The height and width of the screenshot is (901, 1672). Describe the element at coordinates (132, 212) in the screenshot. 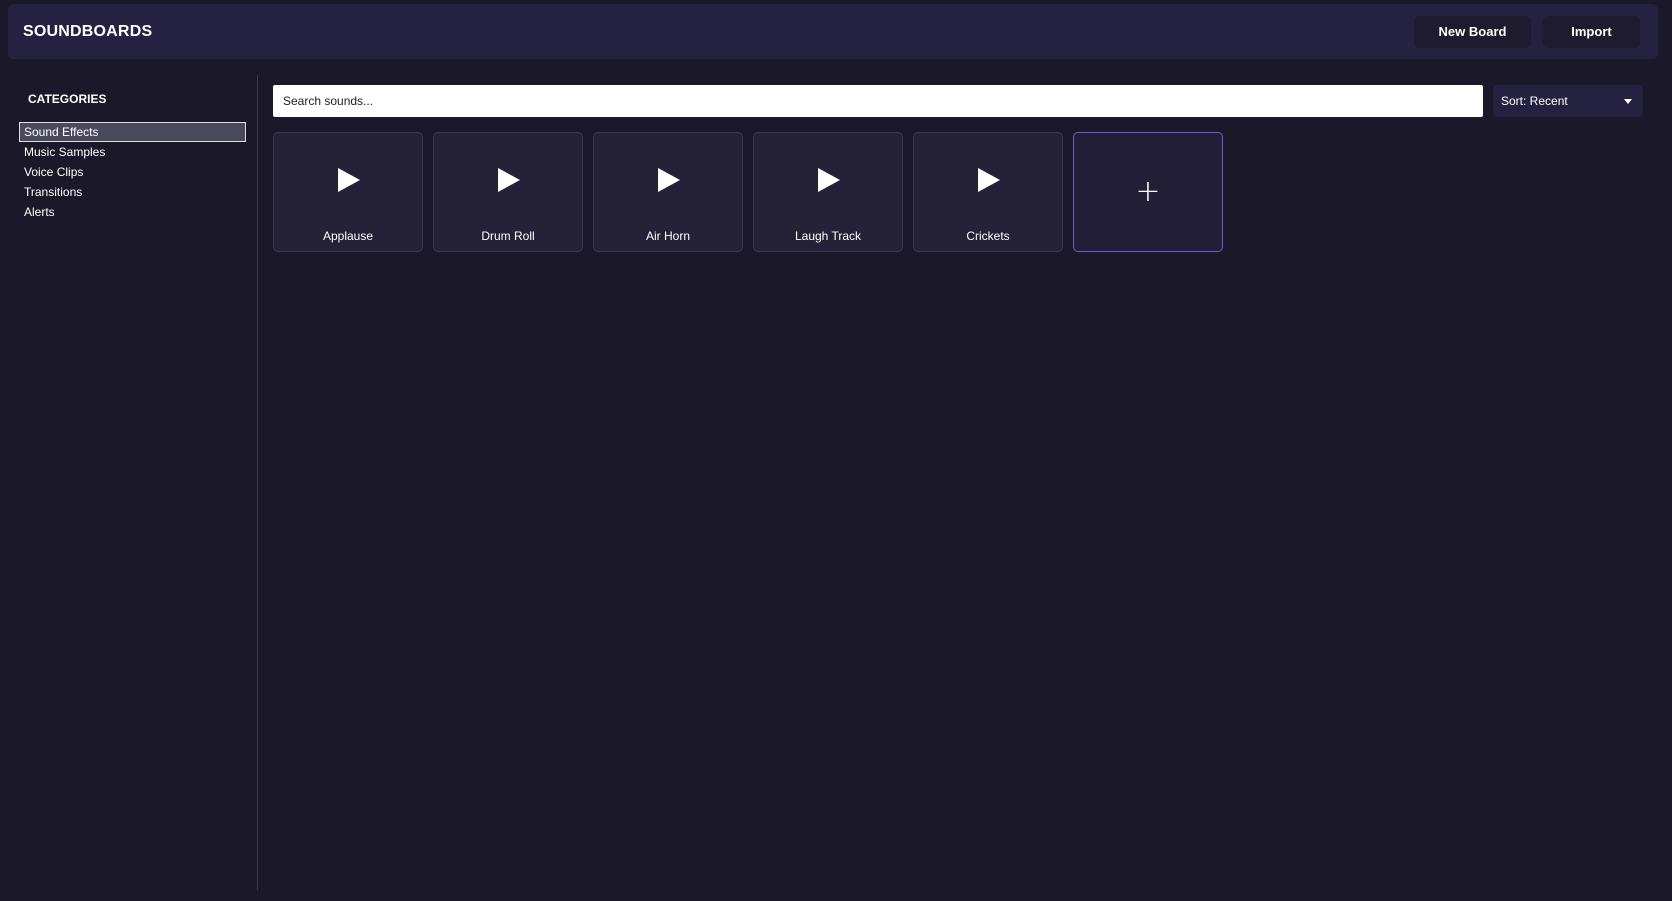

I see `sidebar-item-alerts: Alerts` at that location.